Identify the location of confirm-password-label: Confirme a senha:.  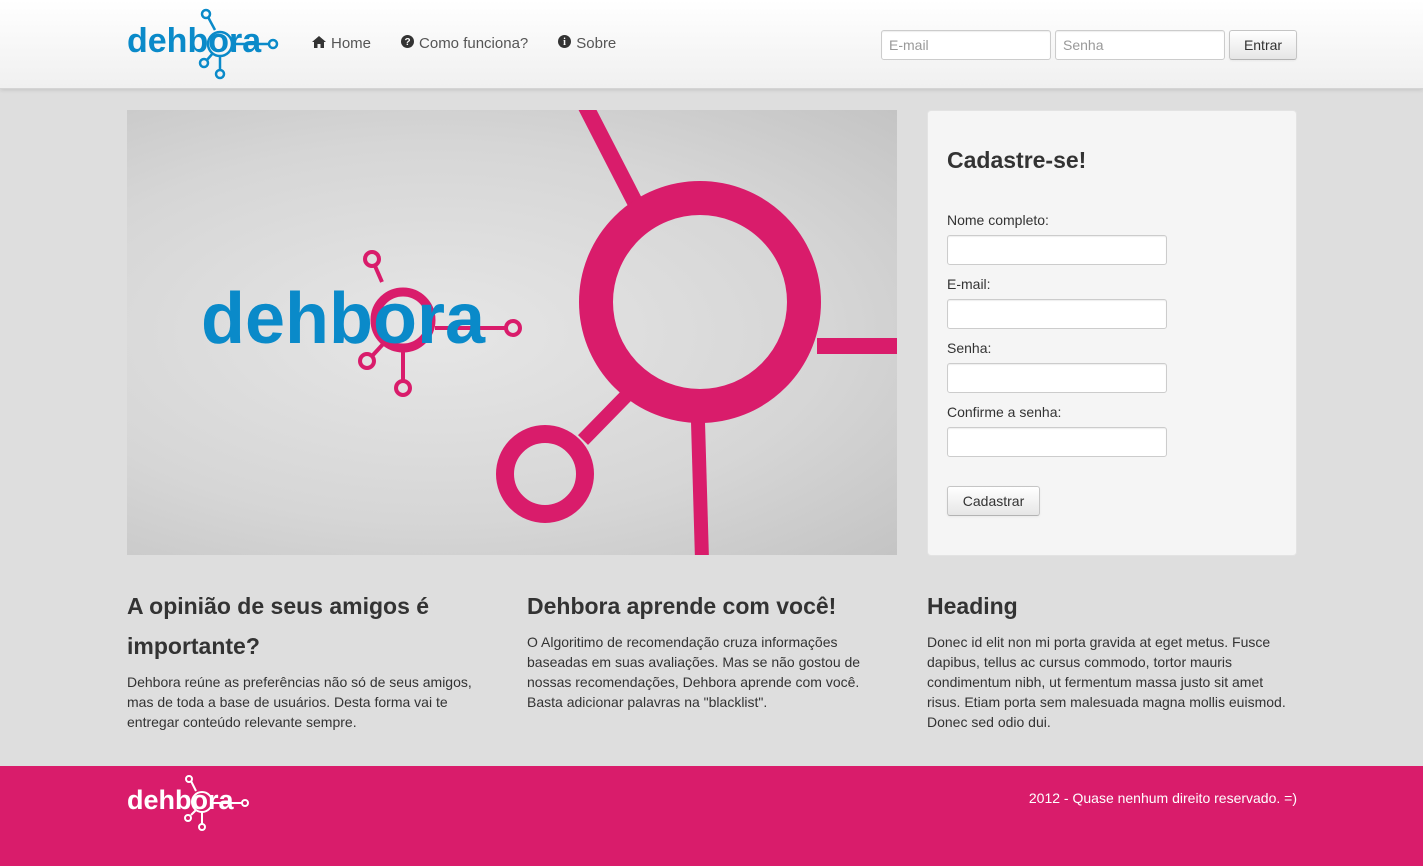
(1004, 412).